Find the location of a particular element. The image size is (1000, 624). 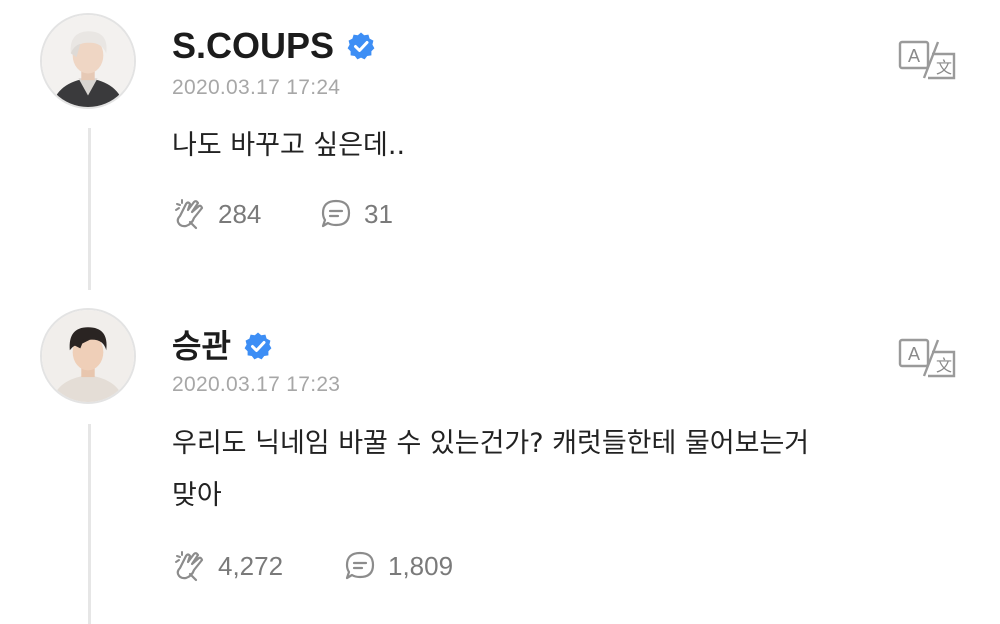

post-actions: 4,272 1,809 is located at coordinates (312, 566).